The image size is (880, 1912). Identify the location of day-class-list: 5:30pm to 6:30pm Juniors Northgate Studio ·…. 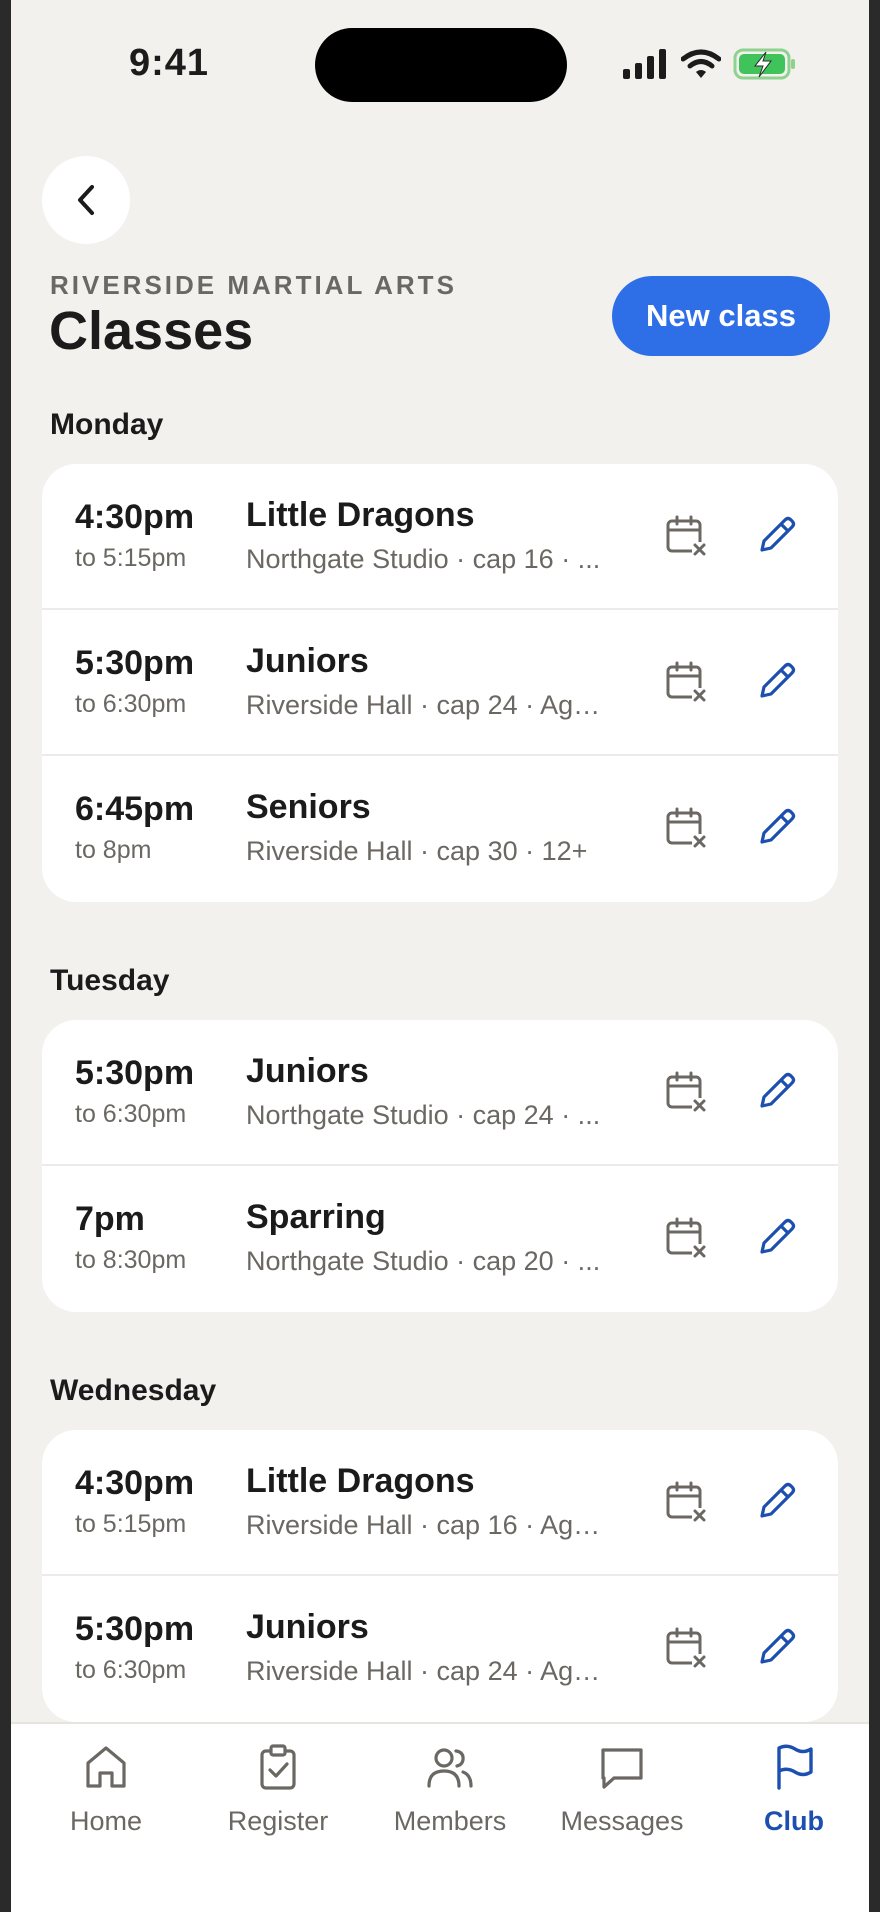
(440, 1166).